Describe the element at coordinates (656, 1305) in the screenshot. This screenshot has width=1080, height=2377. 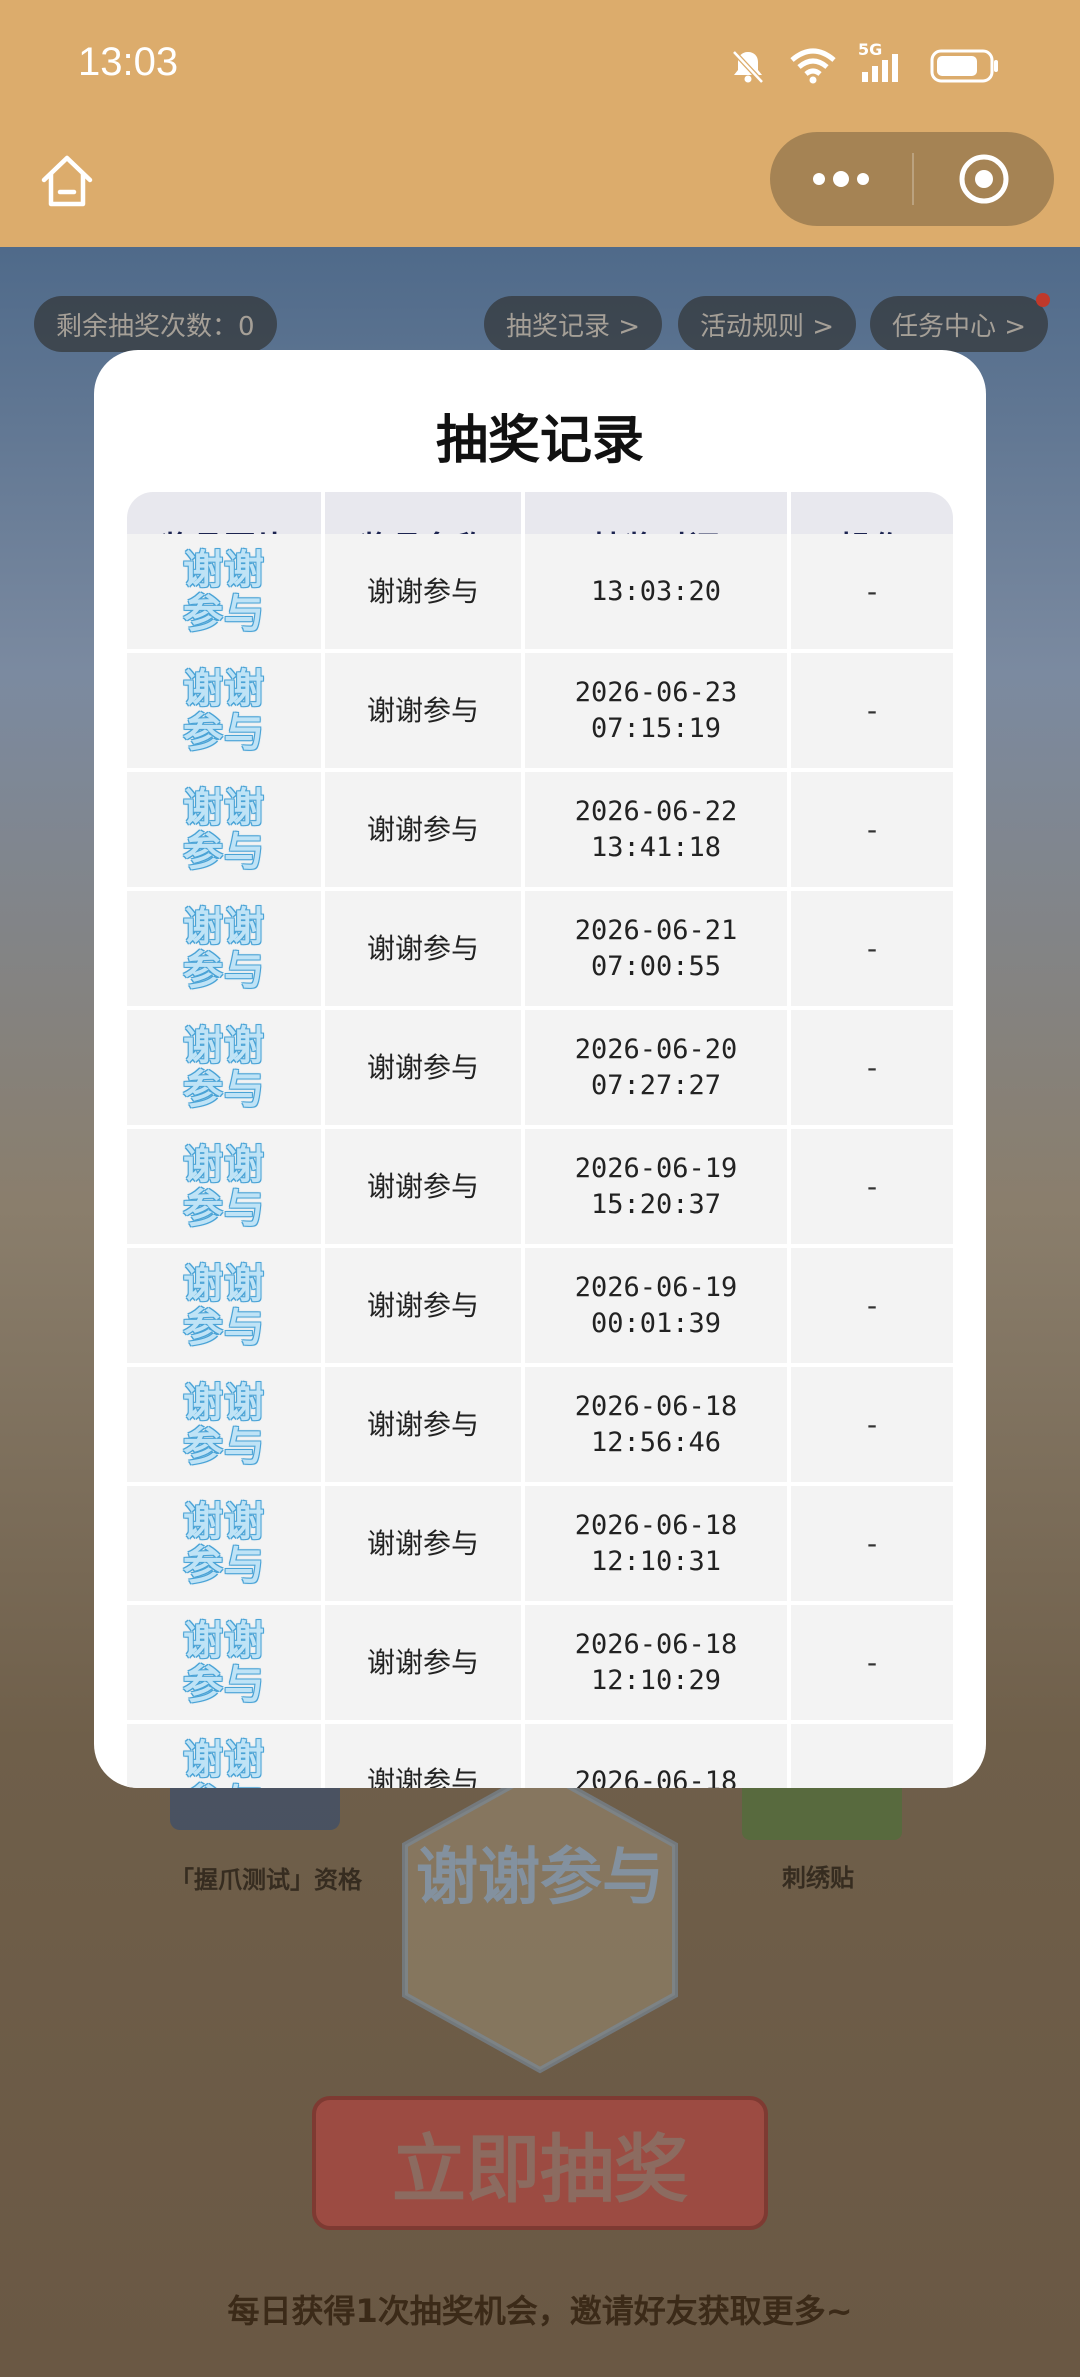
I see `draw-time-cell: 2026-06-19 00:01:39` at that location.